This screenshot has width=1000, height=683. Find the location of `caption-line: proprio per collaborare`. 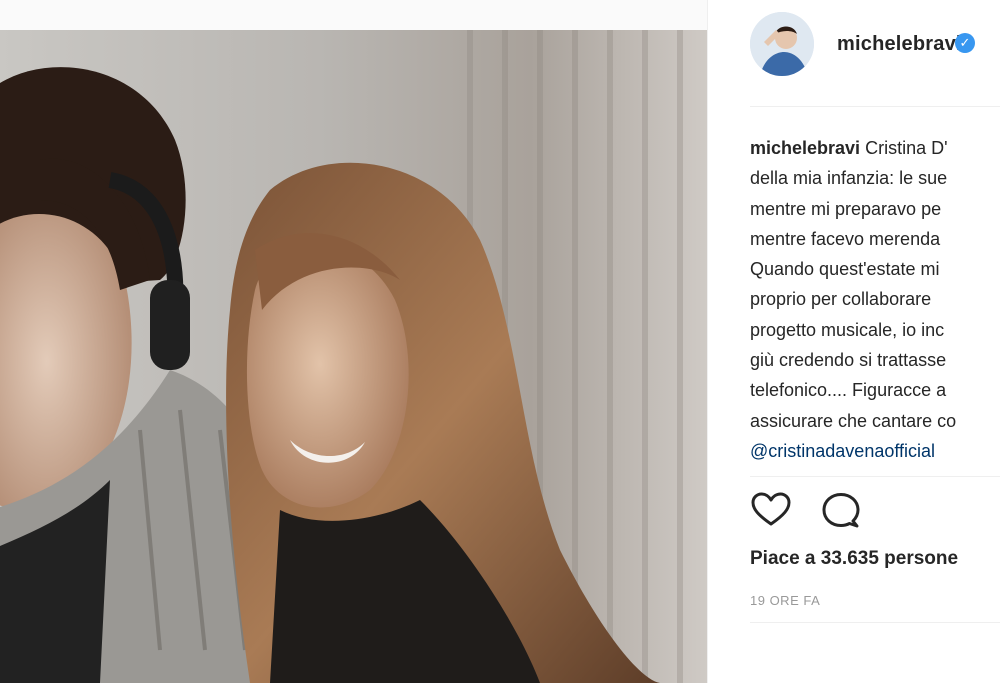

caption-line: proprio per collaborare is located at coordinates (841, 299).